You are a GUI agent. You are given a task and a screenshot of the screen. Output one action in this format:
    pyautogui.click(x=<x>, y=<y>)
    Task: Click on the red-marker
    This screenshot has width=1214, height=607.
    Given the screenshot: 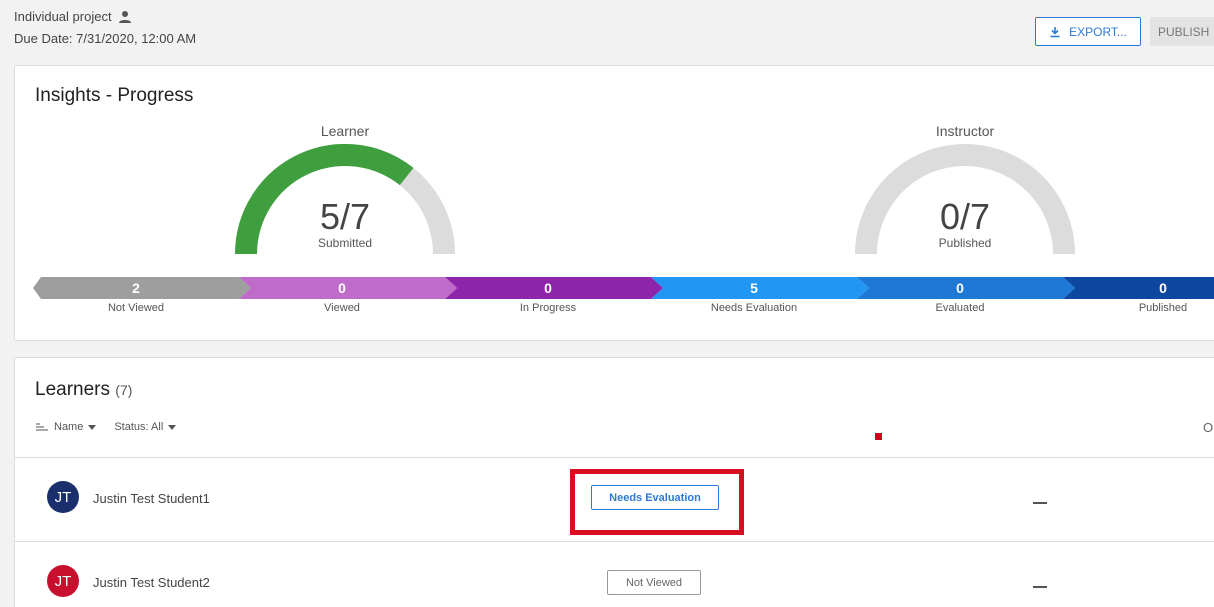 What is the action you would take?
    pyautogui.click(x=878, y=436)
    